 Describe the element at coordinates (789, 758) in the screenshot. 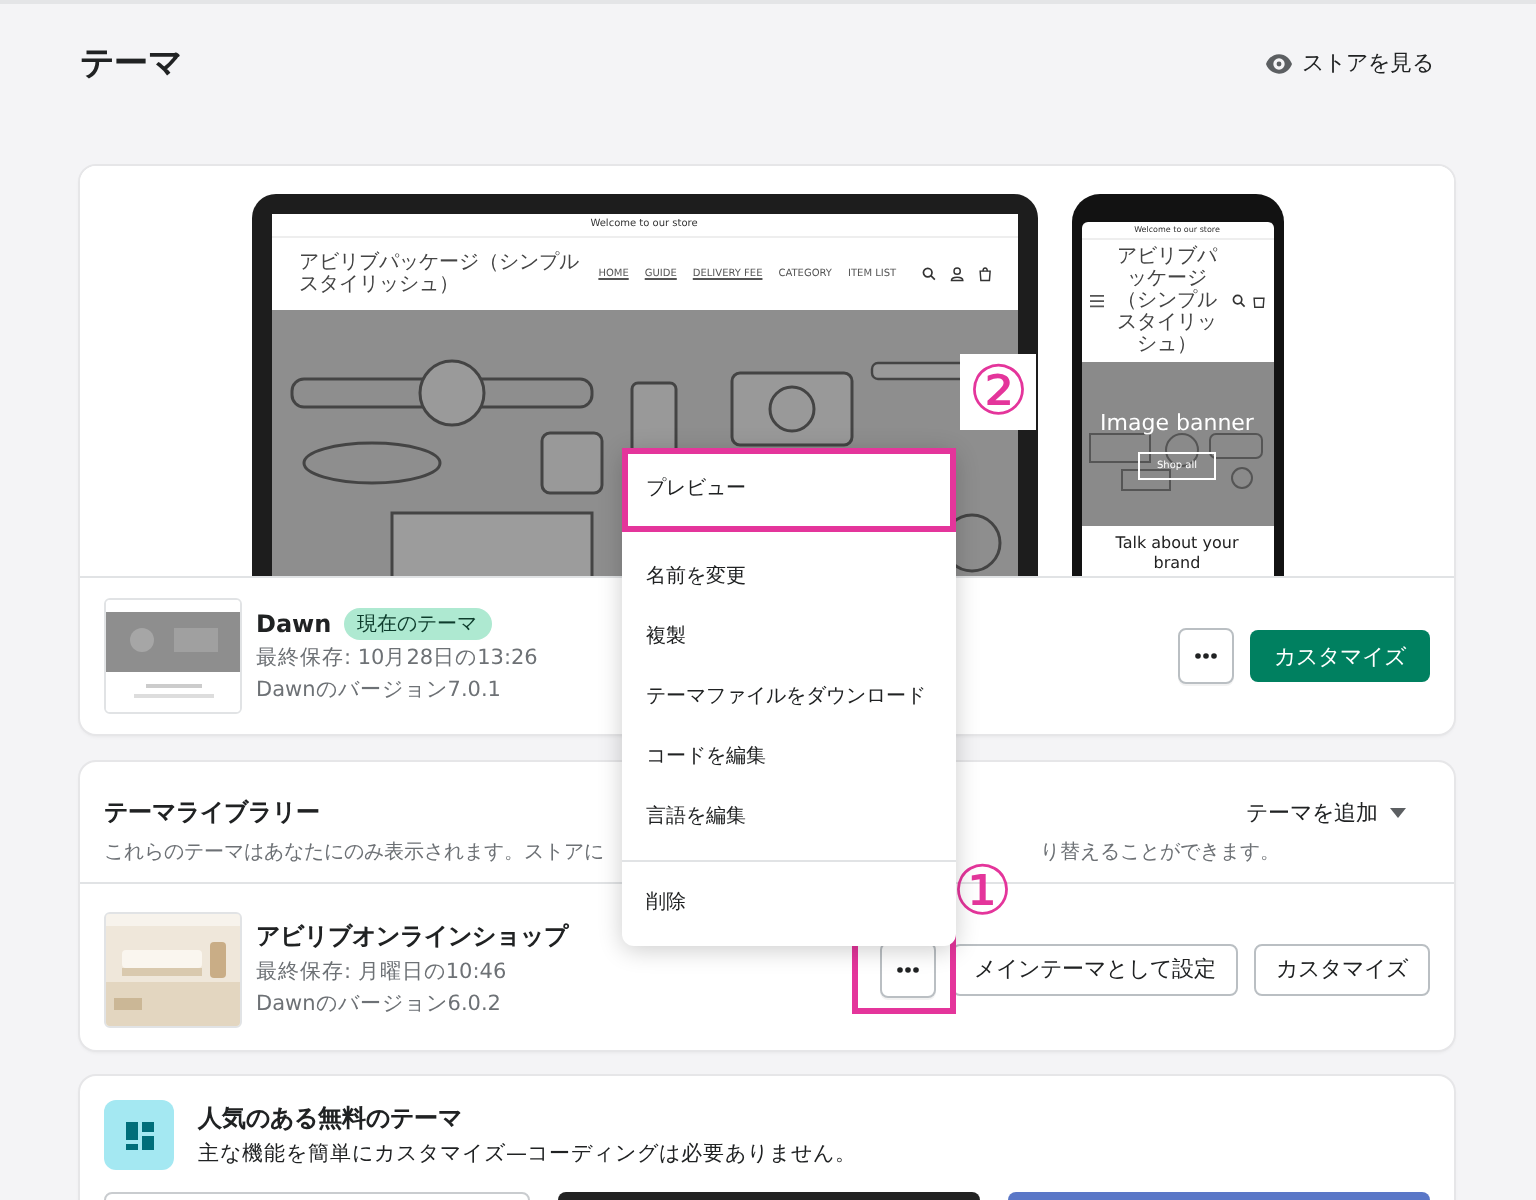

I see `menu-item: コードを編集` at that location.